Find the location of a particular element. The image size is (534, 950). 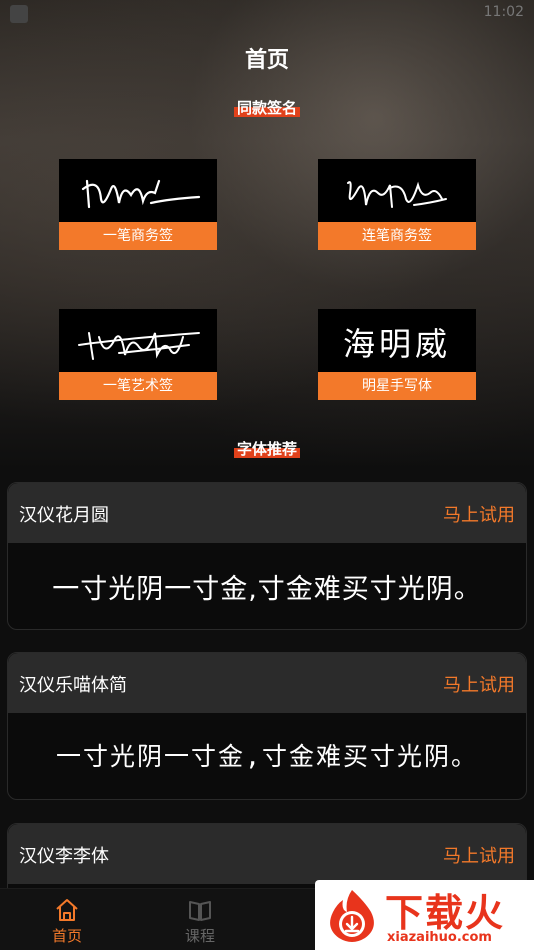

signature-card-label: 明星手写体 is located at coordinates (397, 386).